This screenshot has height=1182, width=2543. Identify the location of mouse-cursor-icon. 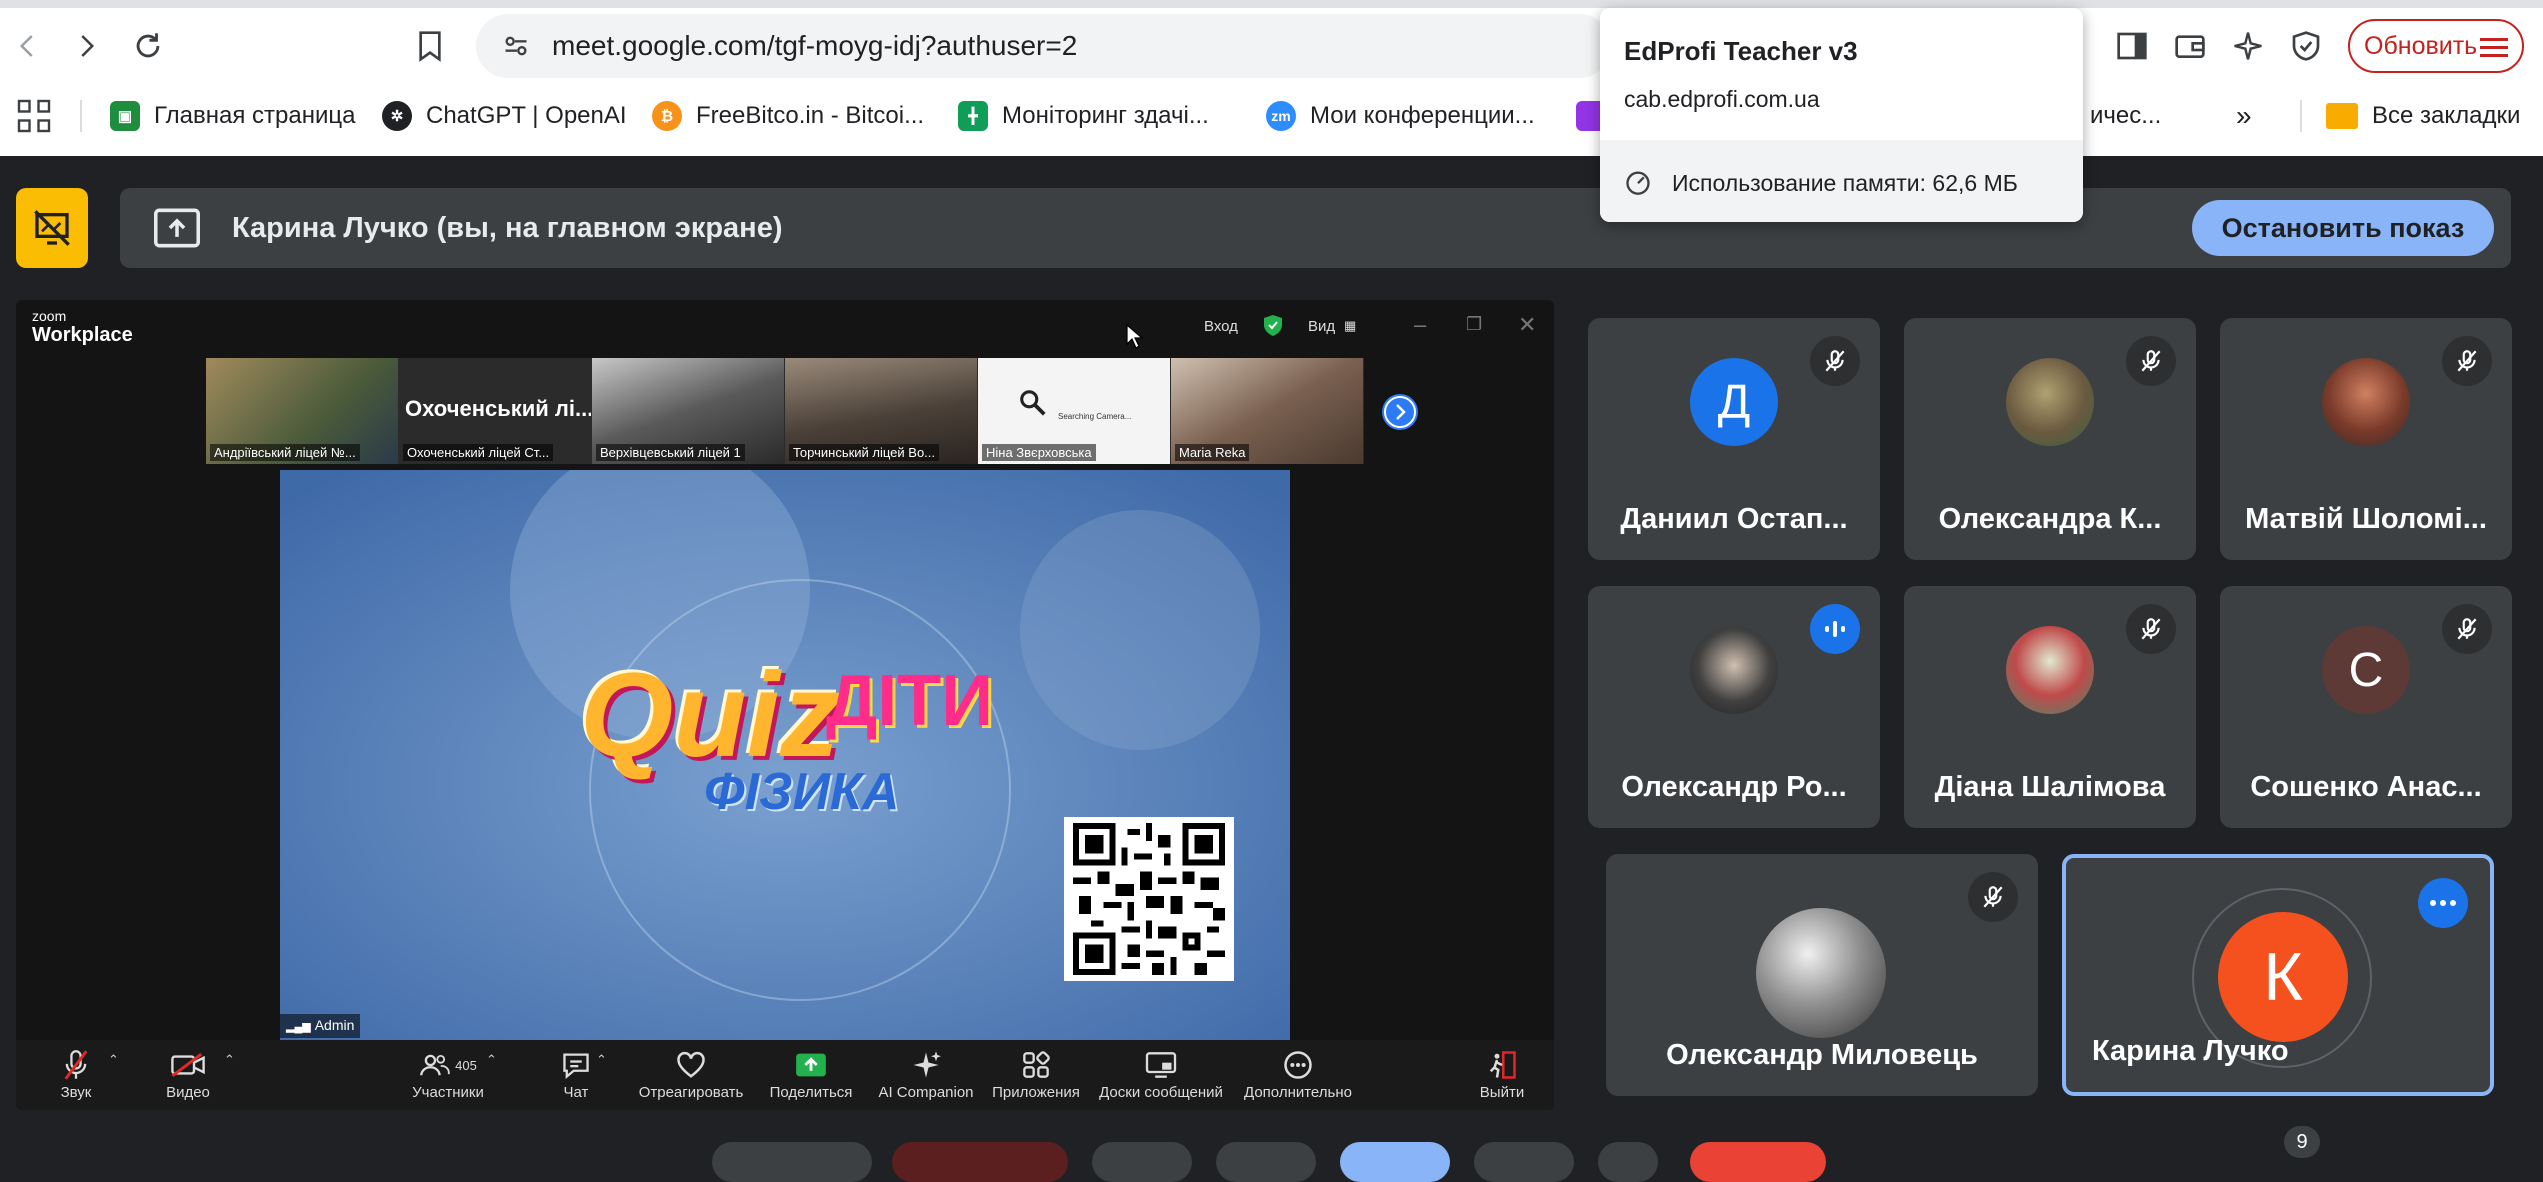
(1135, 337).